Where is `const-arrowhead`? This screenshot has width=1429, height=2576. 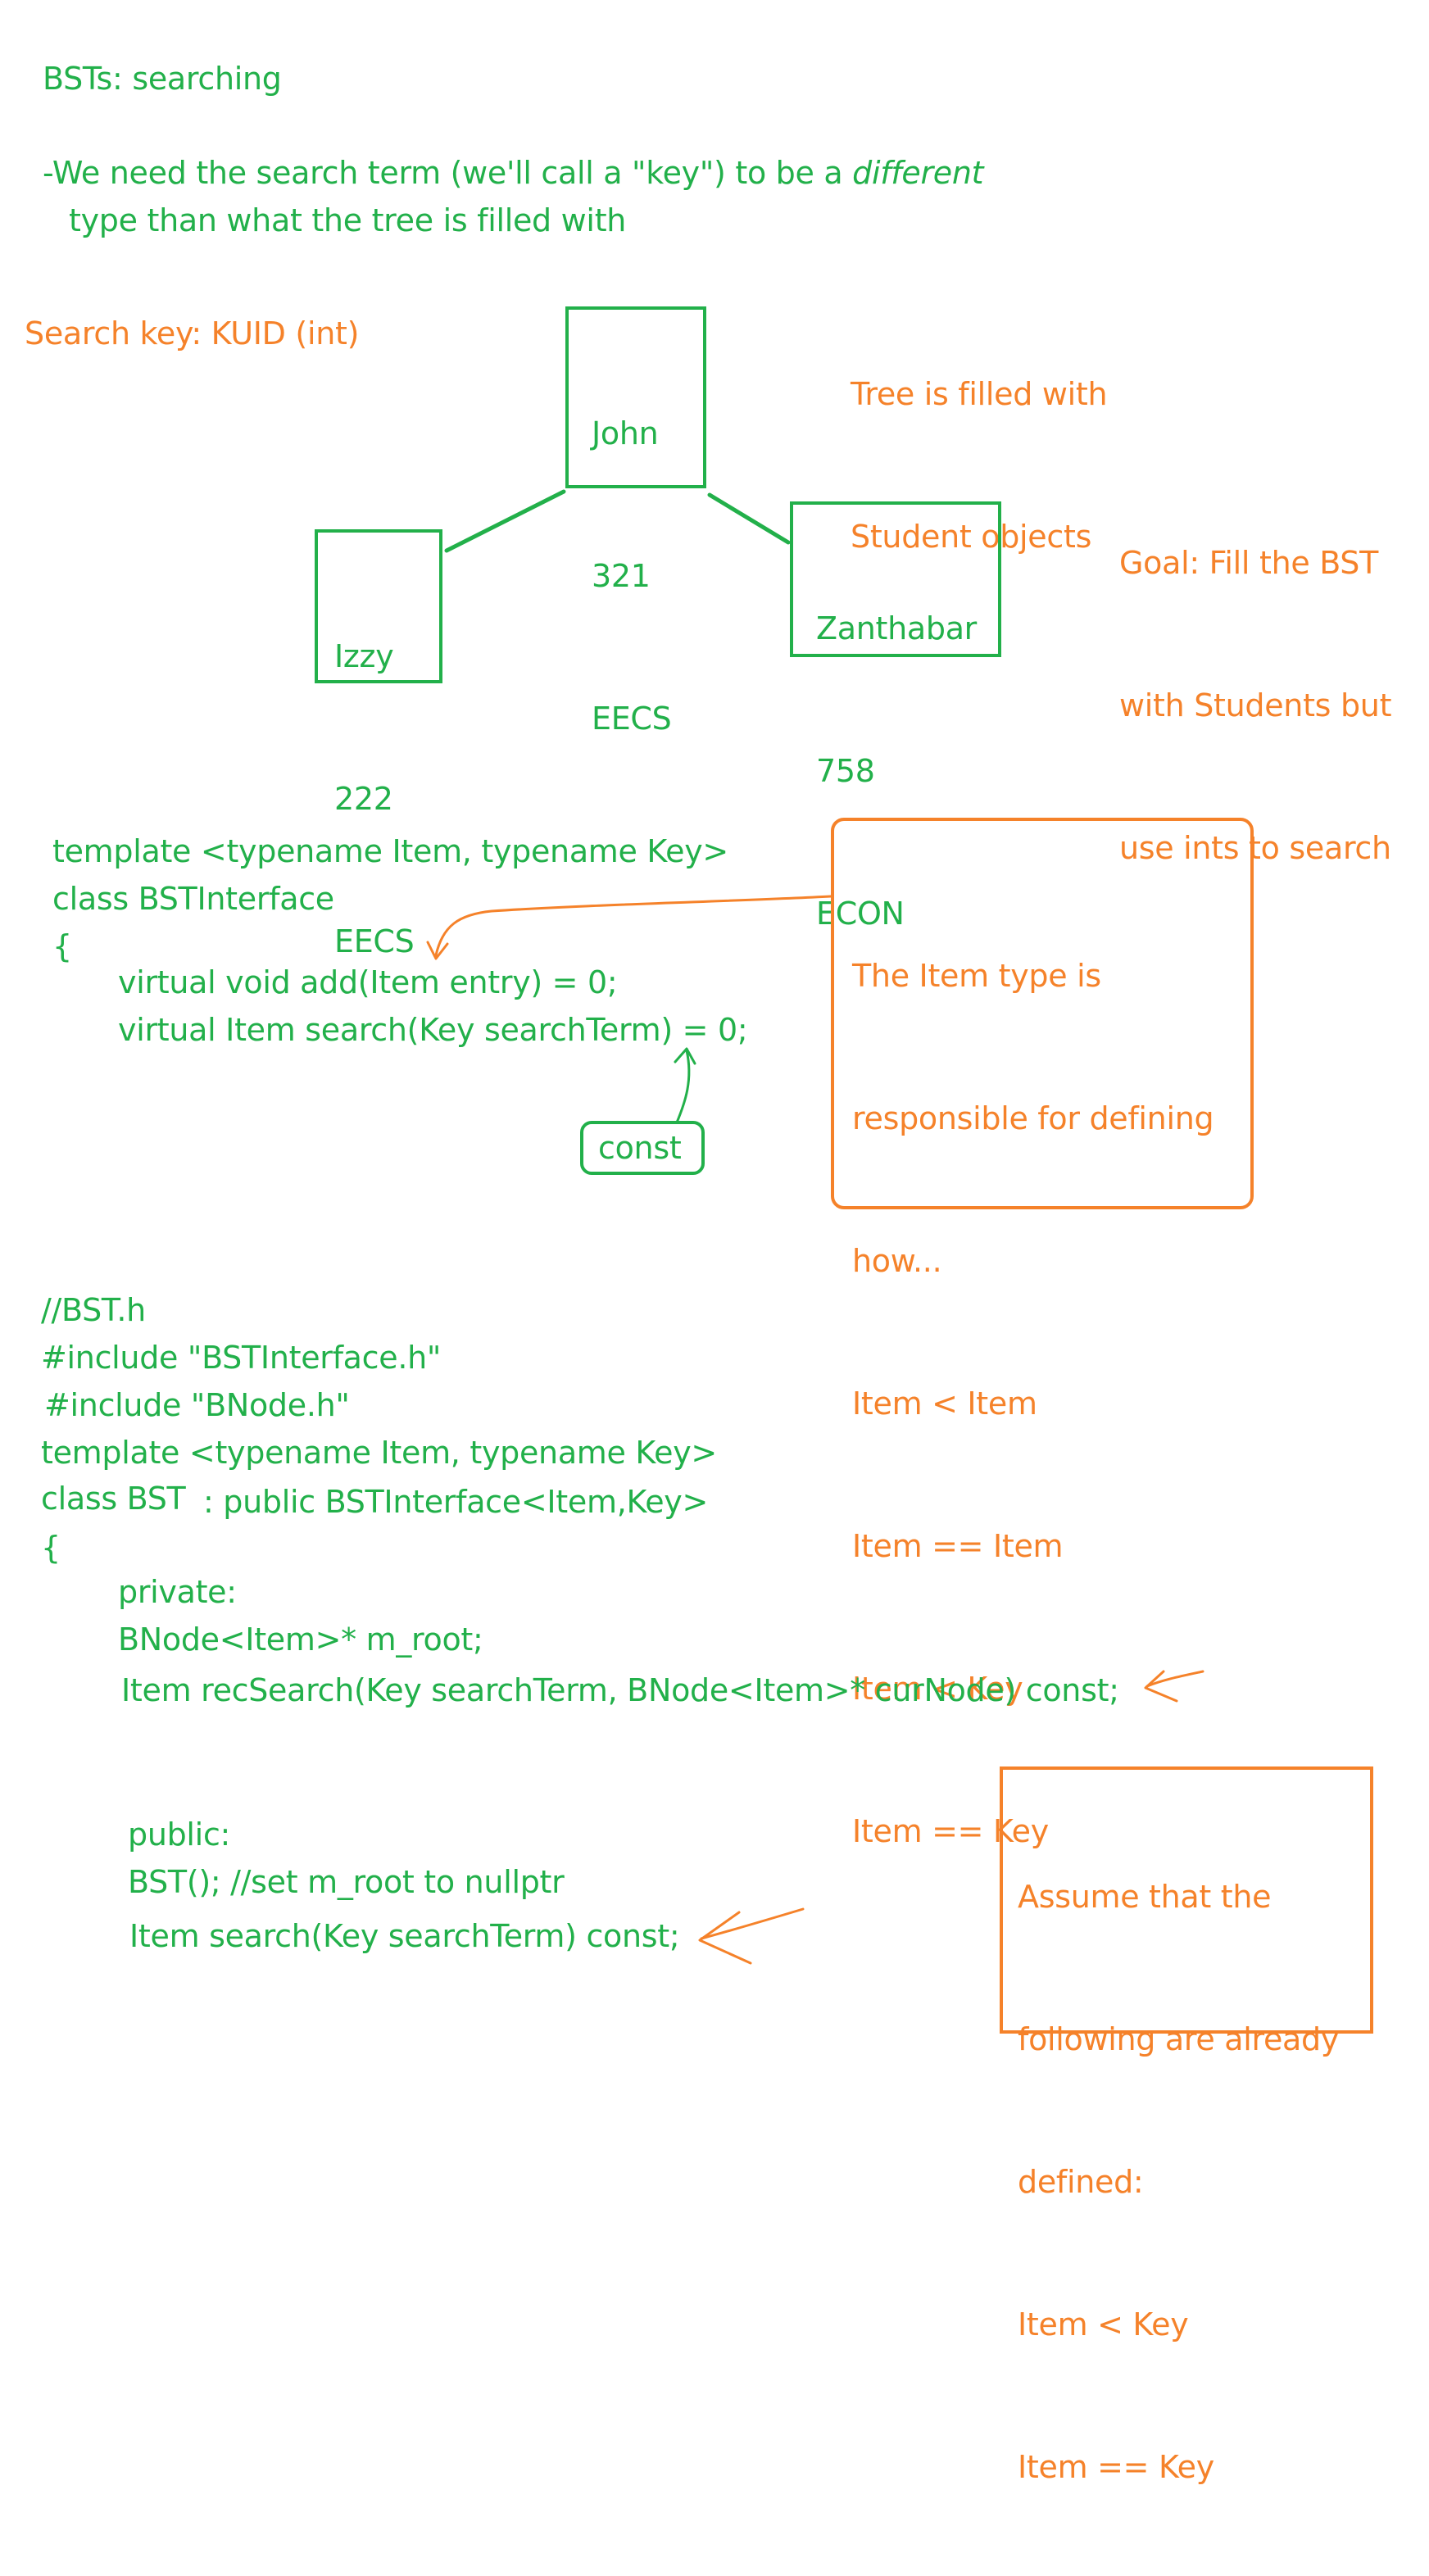
const-arrowhead is located at coordinates (685, 1056).